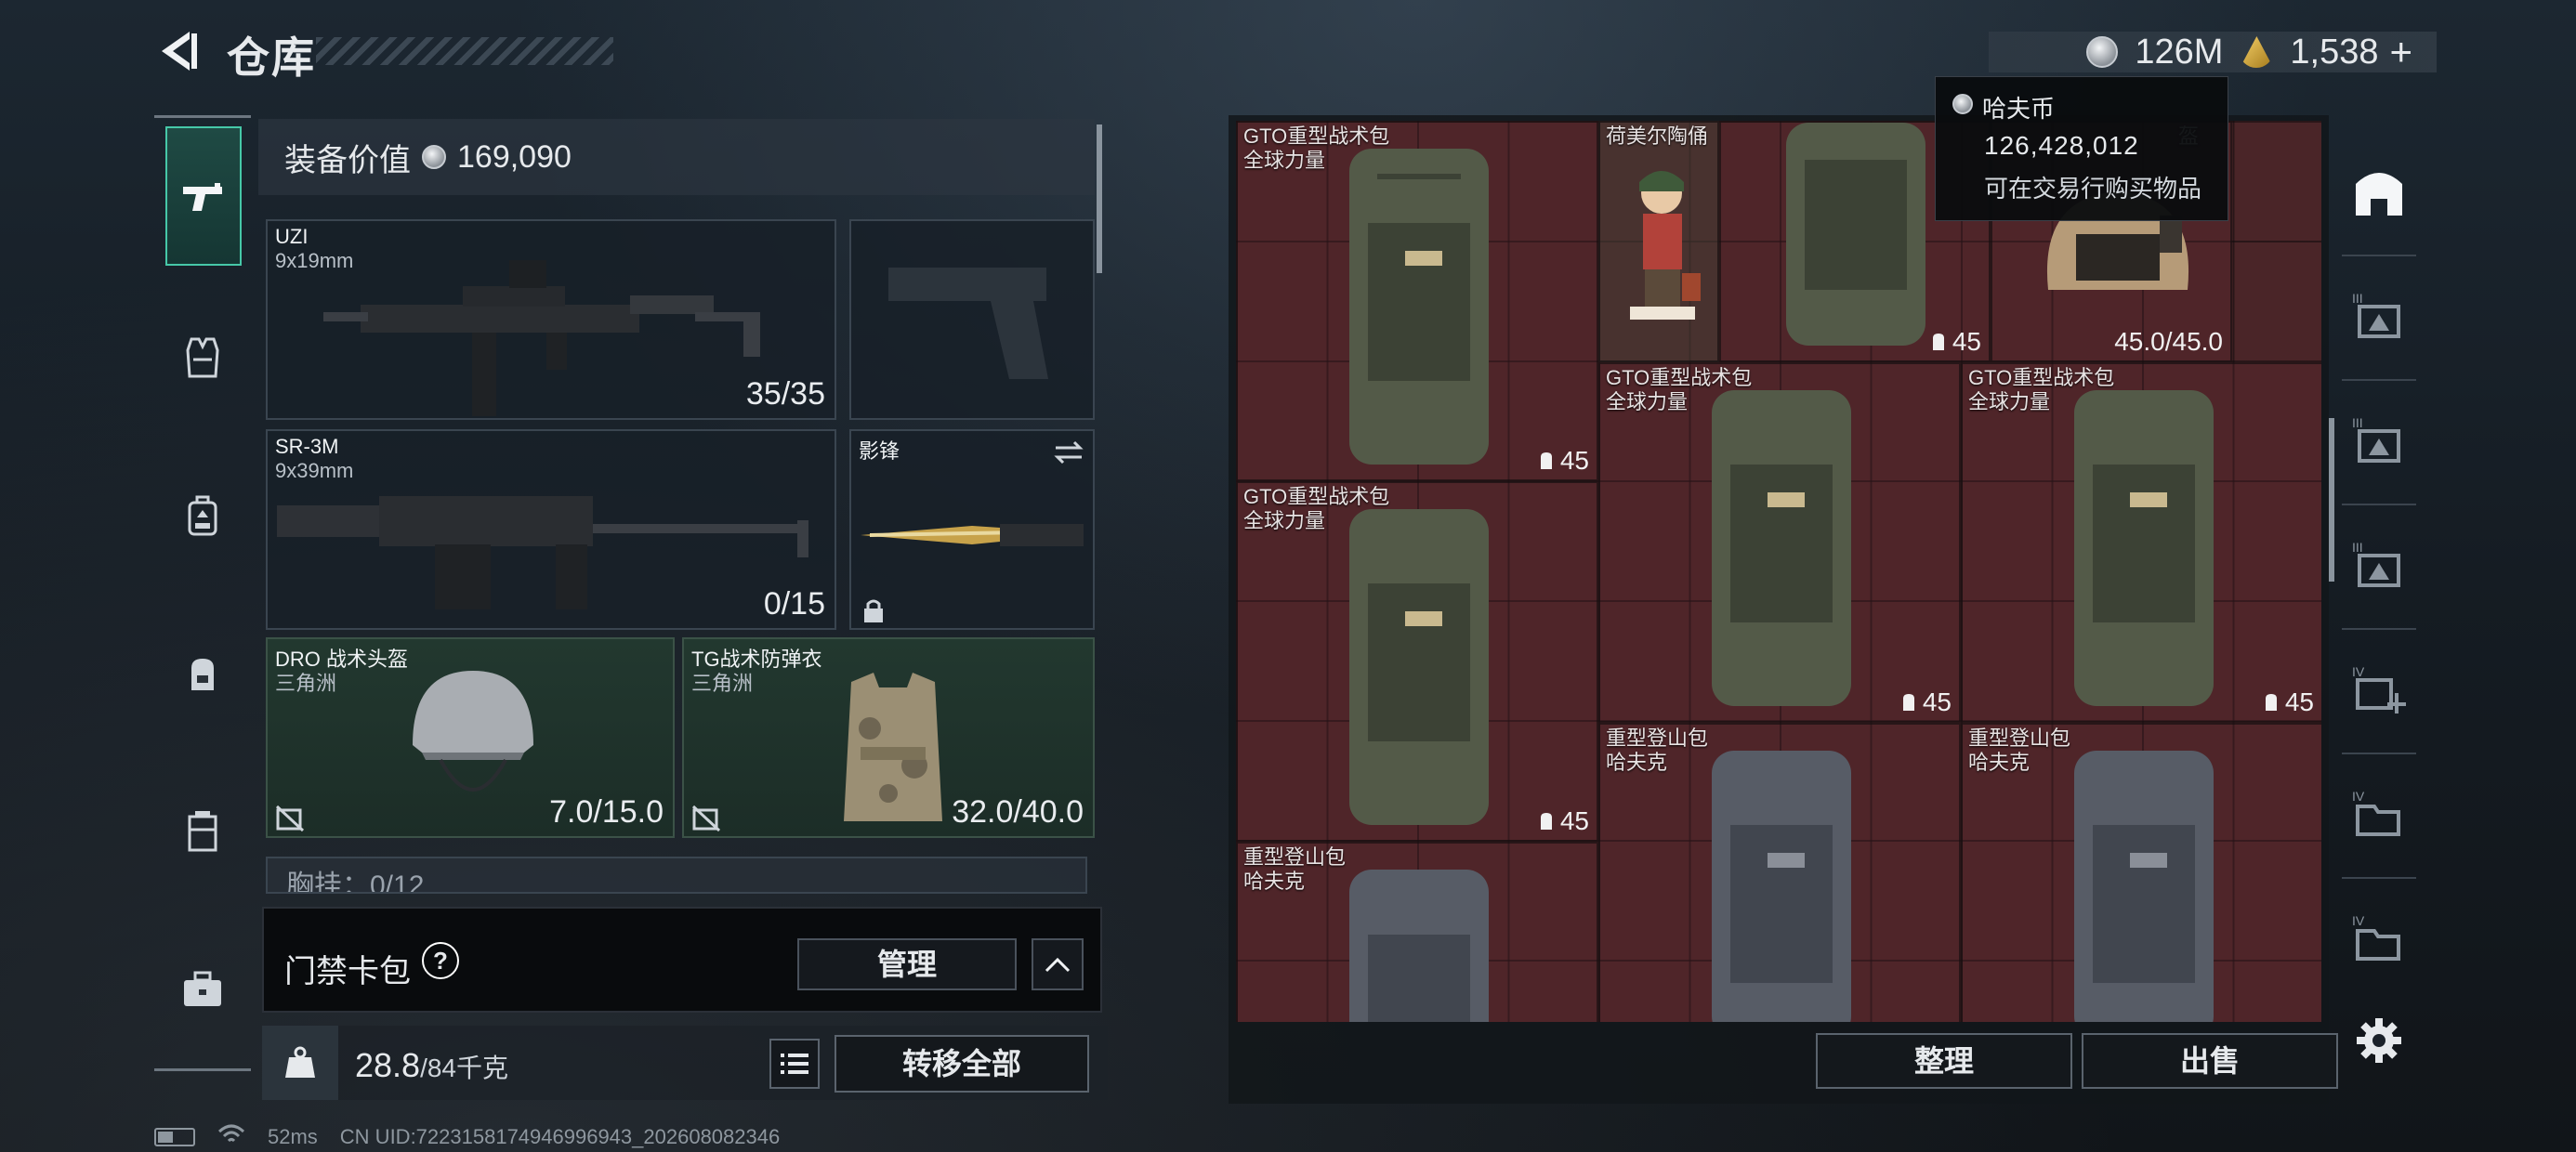 The image size is (2576, 1152). What do you see at coordinates (203, 196) in the screenshot?
I see `tab-weapons` at bounding box center [203, 196].